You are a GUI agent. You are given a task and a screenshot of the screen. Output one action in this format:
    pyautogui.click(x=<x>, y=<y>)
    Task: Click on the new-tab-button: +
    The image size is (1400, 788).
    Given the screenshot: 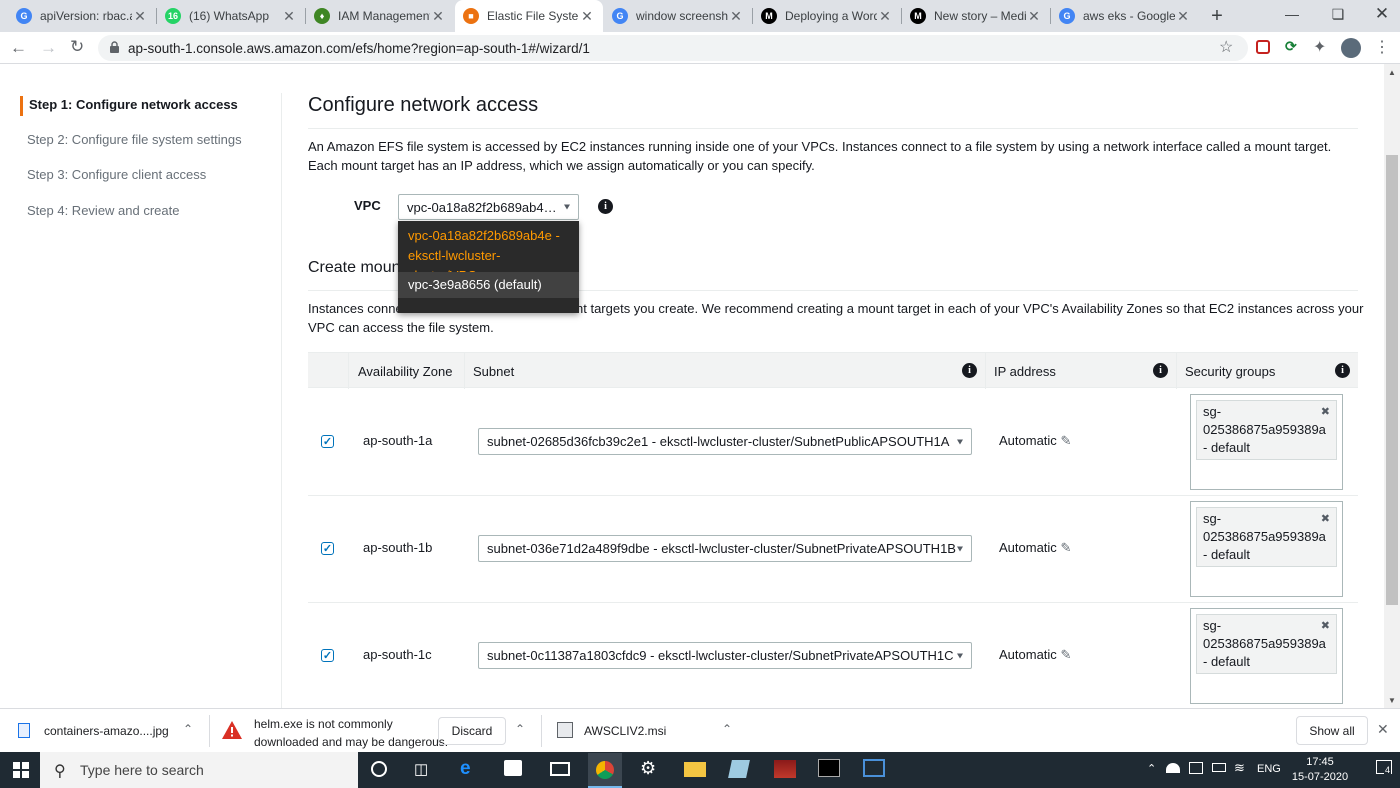 What is the action you would take?
    pyautogui.click(x=1217, y=16)
    